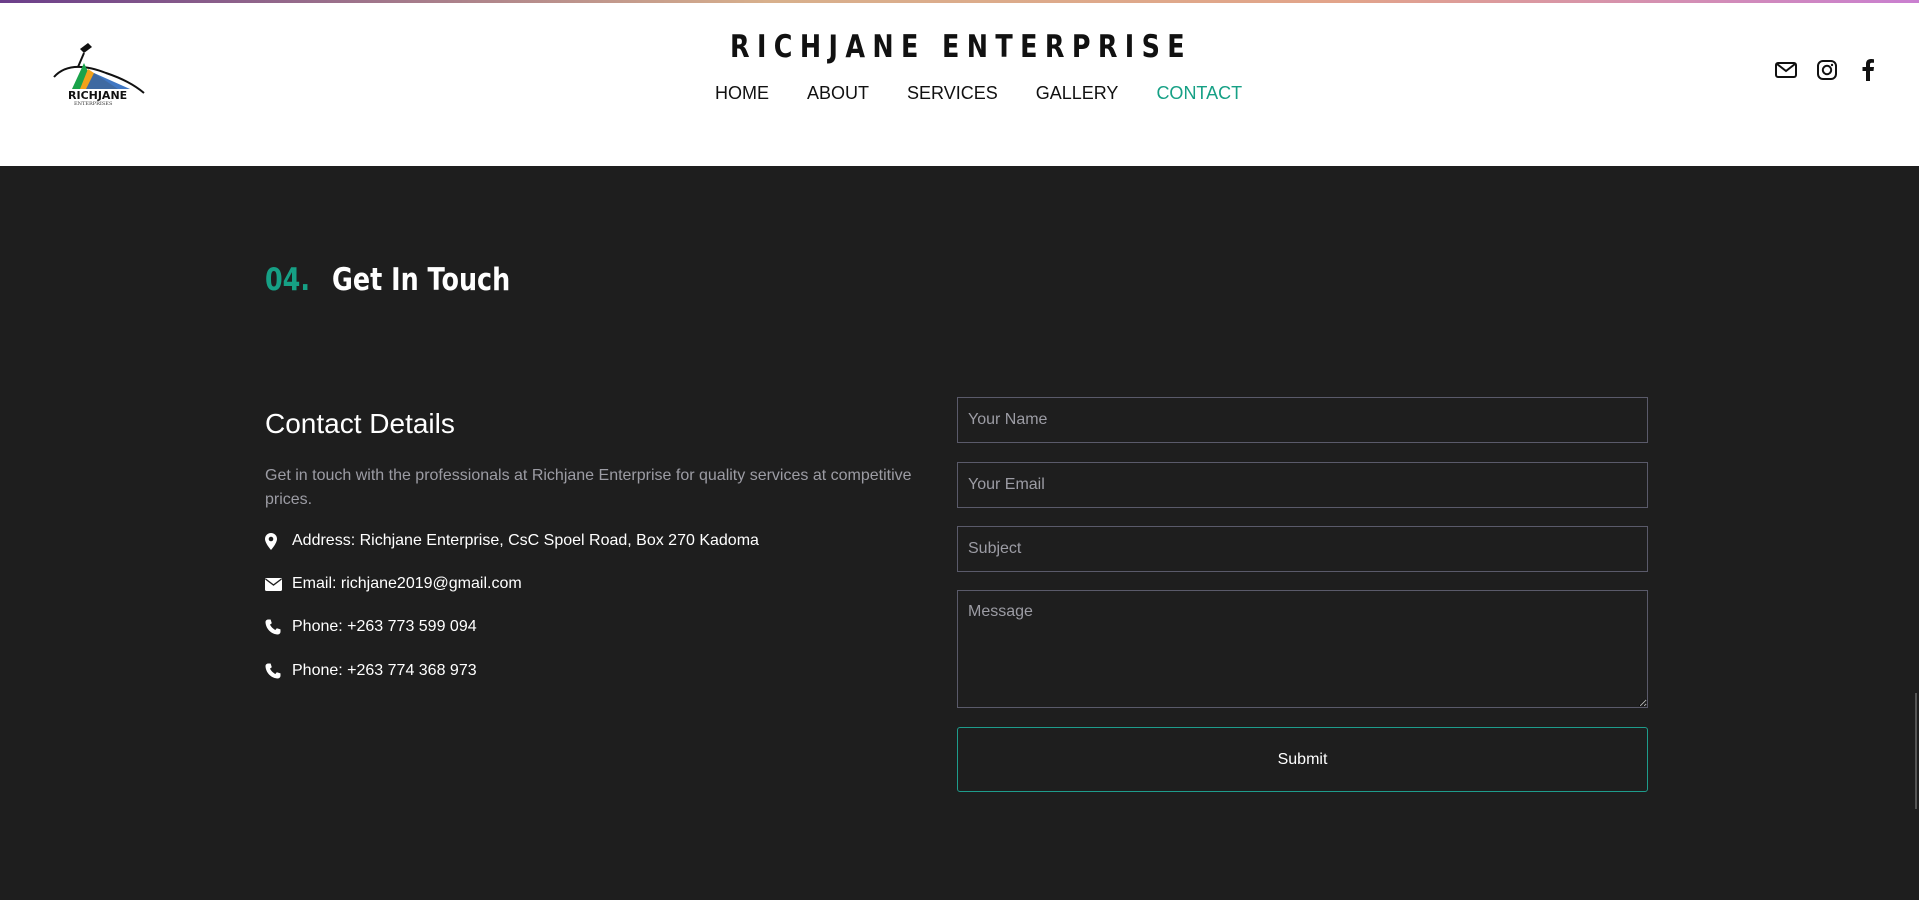 The width and height of the screenshot is (1919, 900). I want to click on nav-about: ABOUT, so click(838, 93).